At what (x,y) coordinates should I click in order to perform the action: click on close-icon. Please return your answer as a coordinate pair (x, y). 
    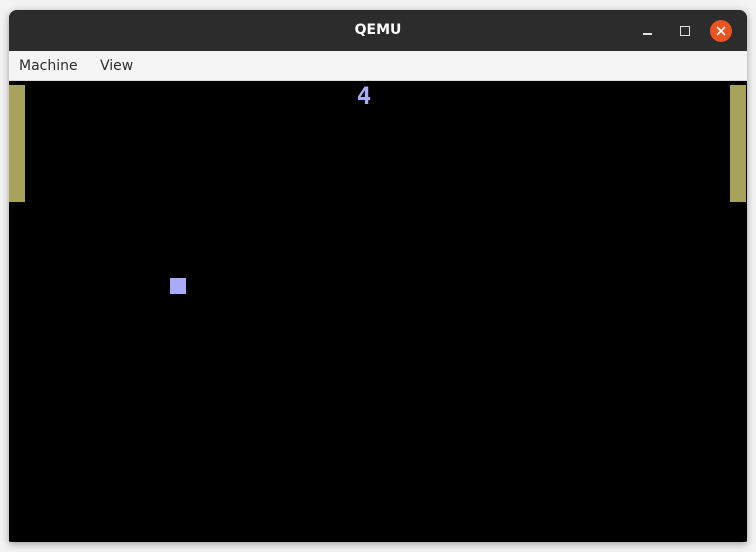
    Looking at the image, I should click on (721, 31).